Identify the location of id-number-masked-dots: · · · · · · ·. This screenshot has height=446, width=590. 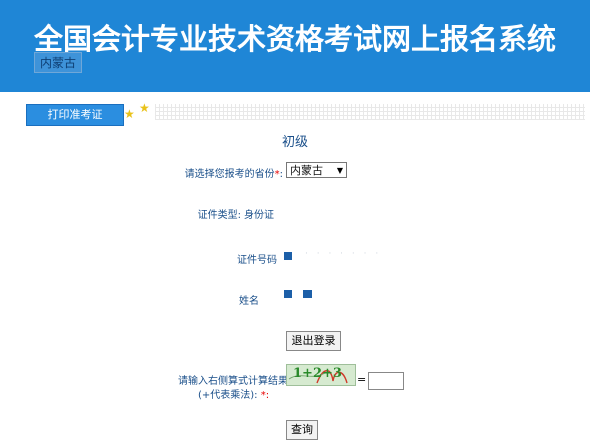
(343, 254).